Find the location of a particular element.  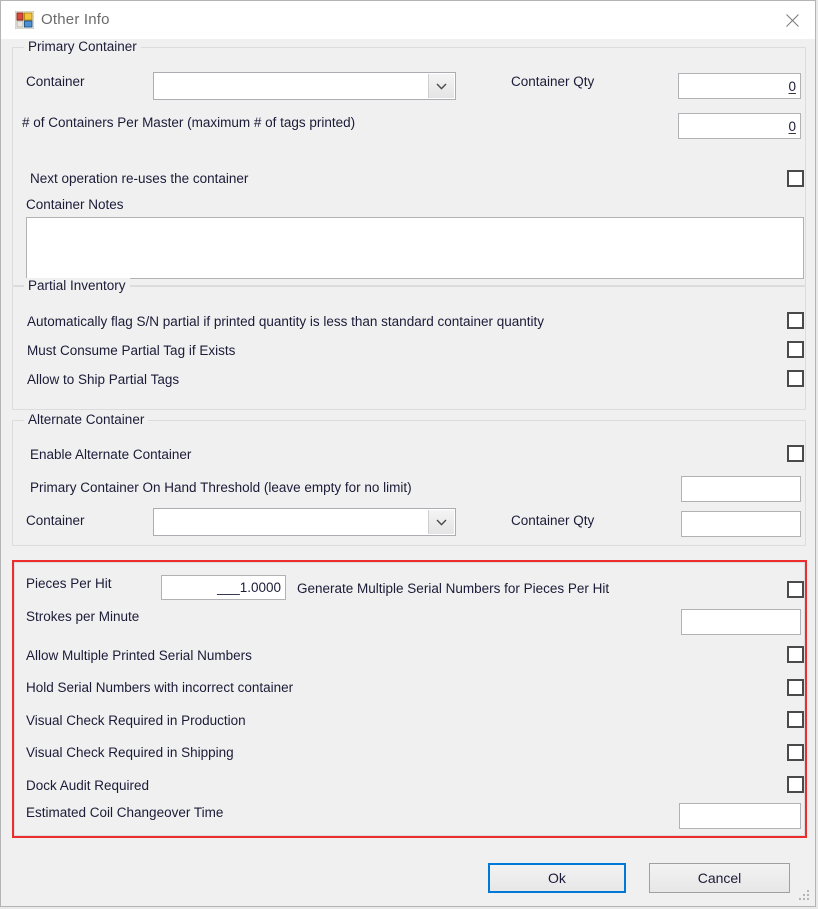

container-qty-label: Container Qty is located at coordinates (553, 81).